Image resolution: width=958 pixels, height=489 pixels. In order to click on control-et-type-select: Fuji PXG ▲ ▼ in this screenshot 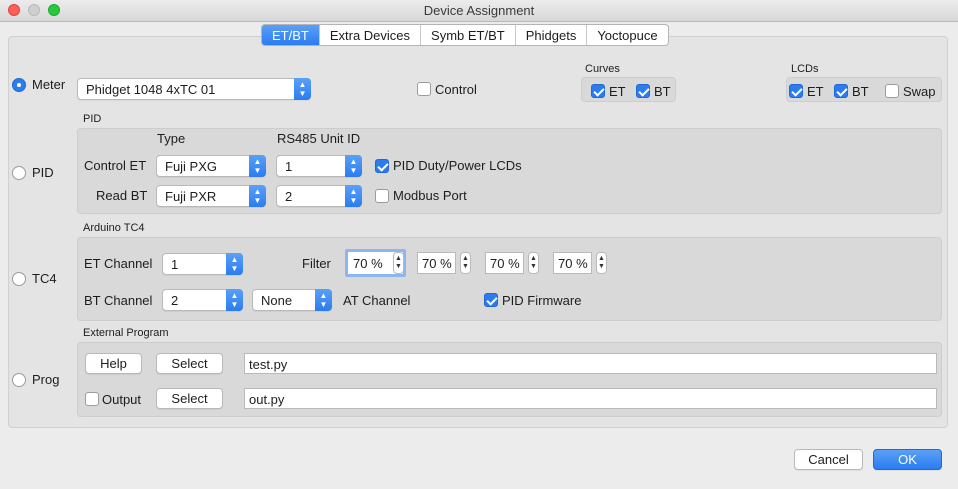, I will do `click(211, 166)`.